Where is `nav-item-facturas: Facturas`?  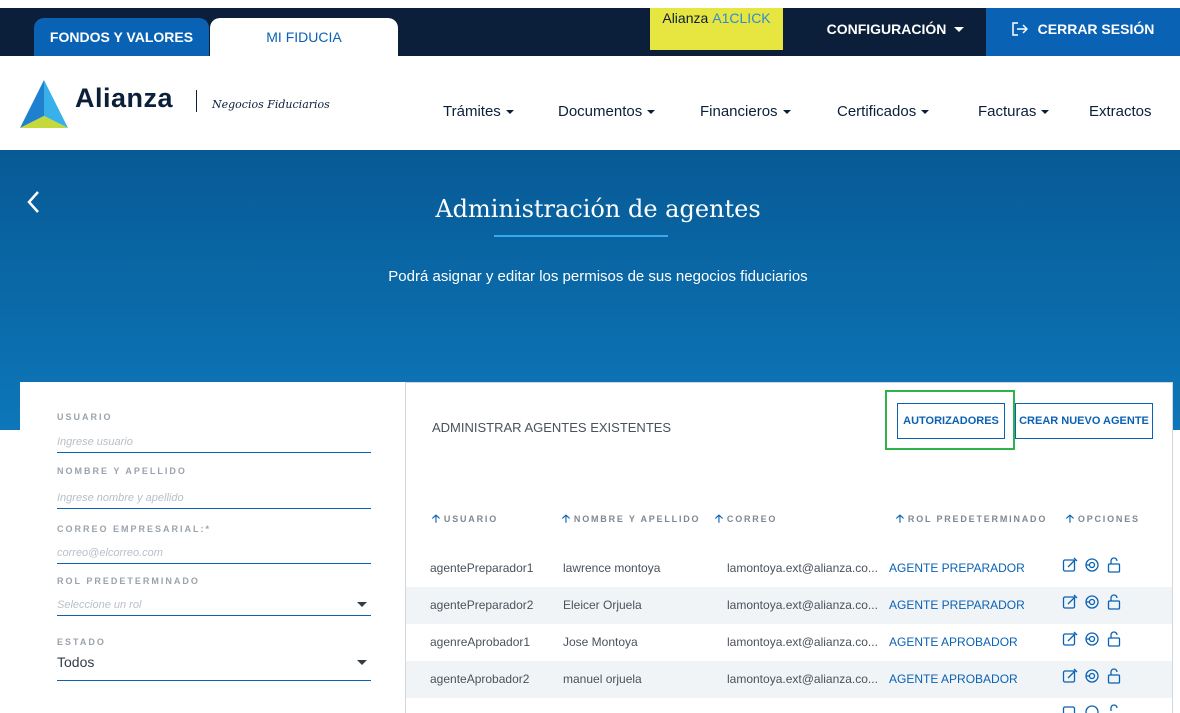
nav-item-facturas: Facturas is located at coordinates (1014, 111).